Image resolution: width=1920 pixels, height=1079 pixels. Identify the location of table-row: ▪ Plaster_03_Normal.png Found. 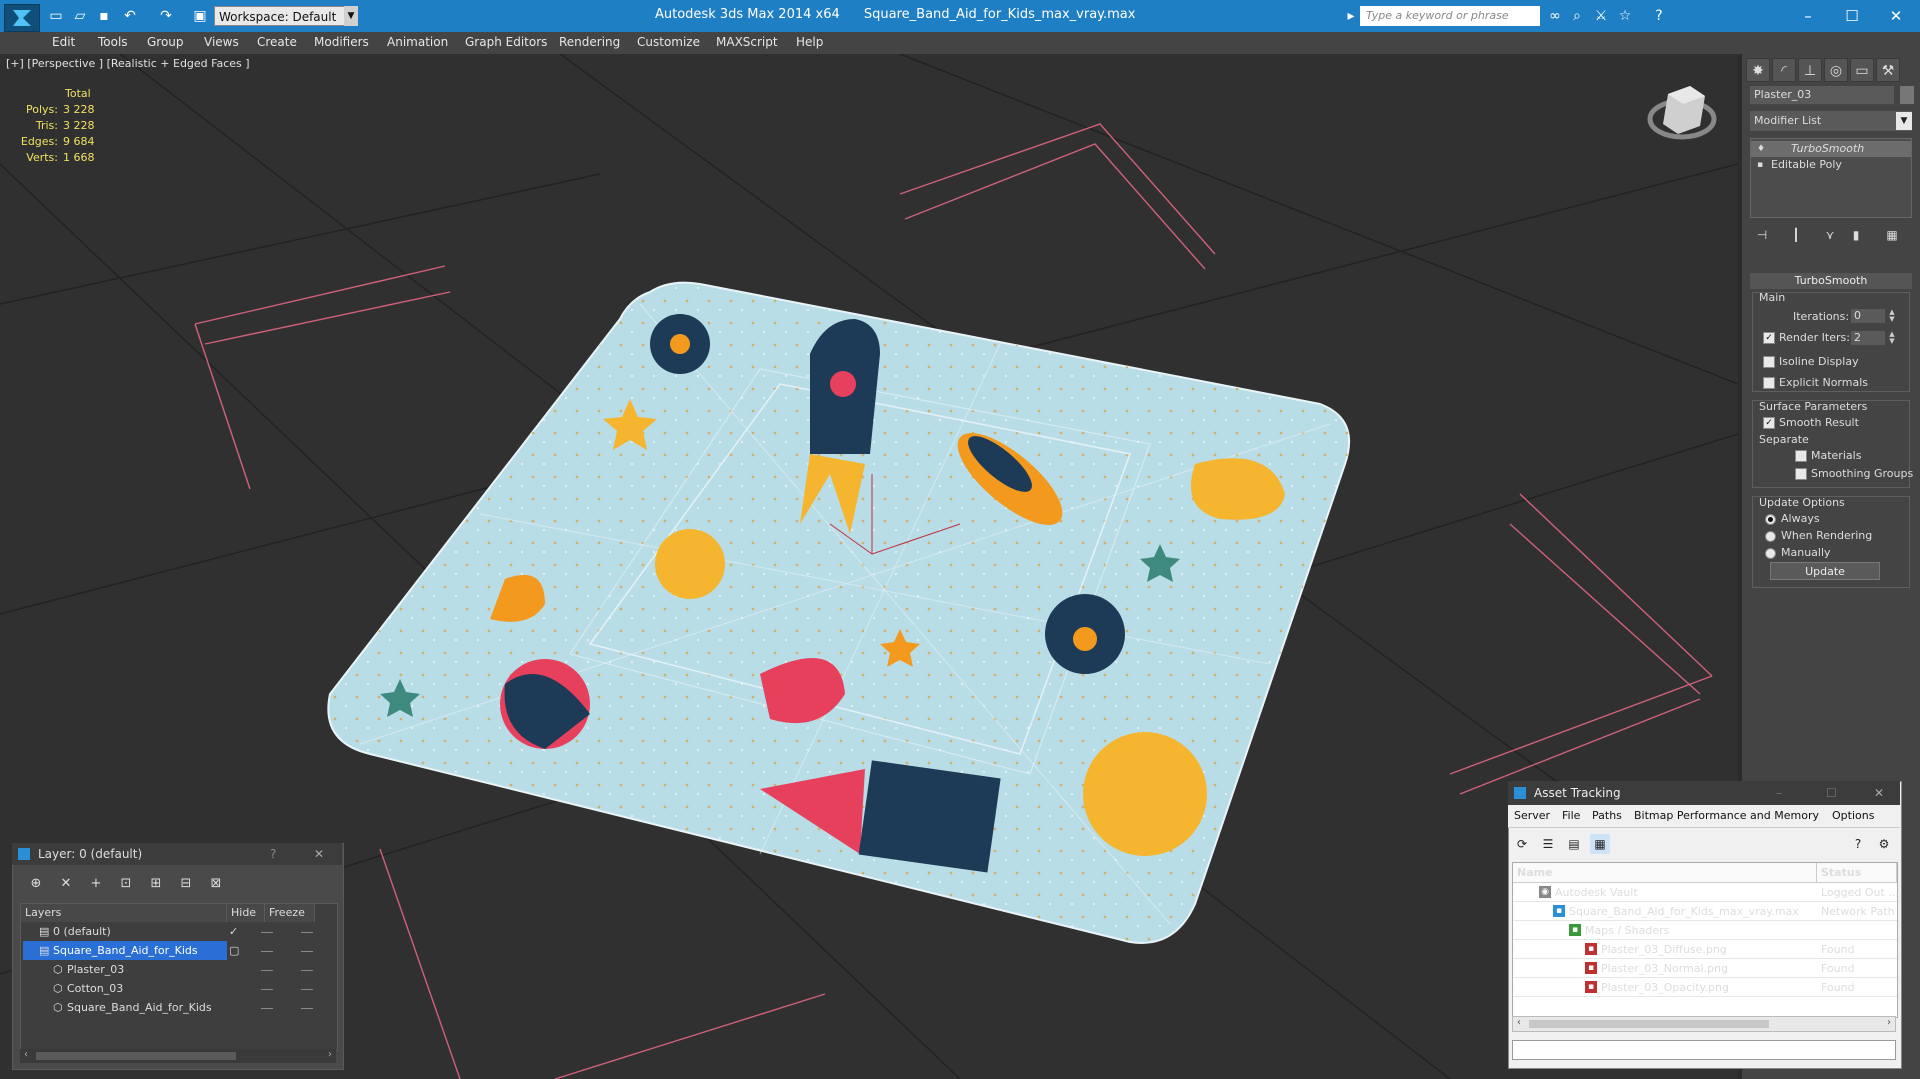
(1705, 968).